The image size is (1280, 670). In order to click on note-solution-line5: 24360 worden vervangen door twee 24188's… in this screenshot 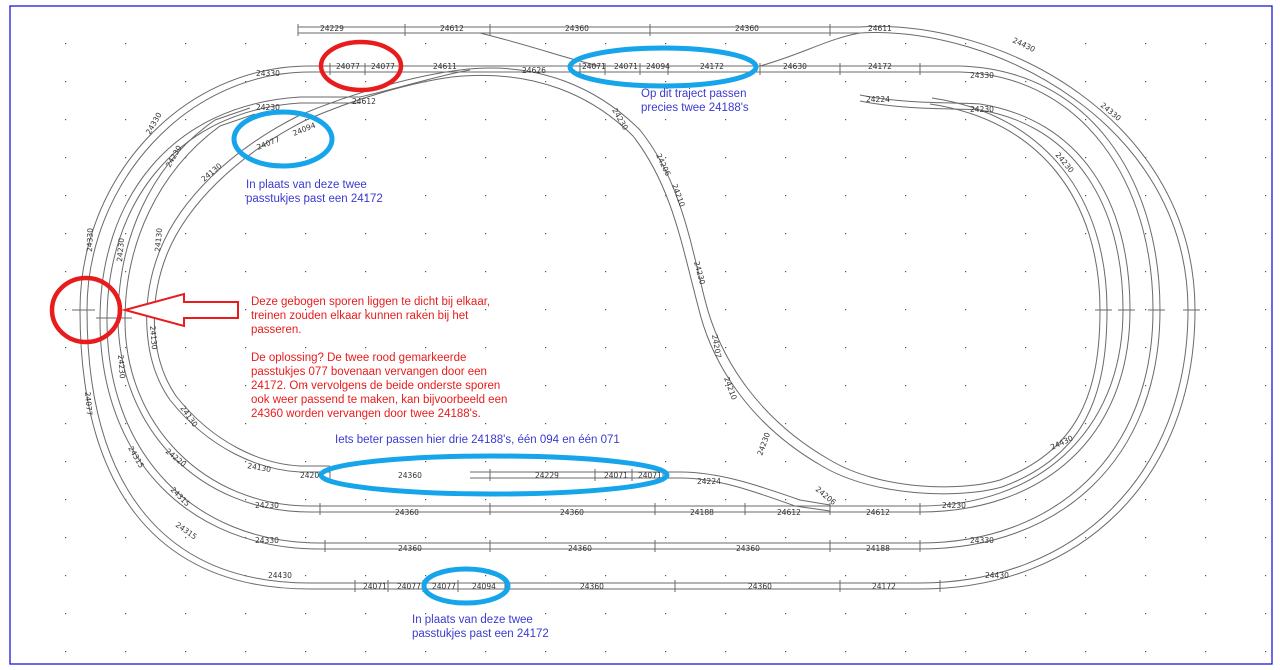, I will do `click(366, 414)`.